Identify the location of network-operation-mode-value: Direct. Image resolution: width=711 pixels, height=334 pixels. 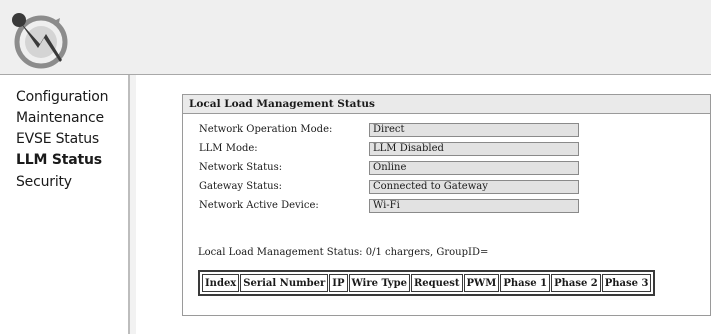
(474, 130).